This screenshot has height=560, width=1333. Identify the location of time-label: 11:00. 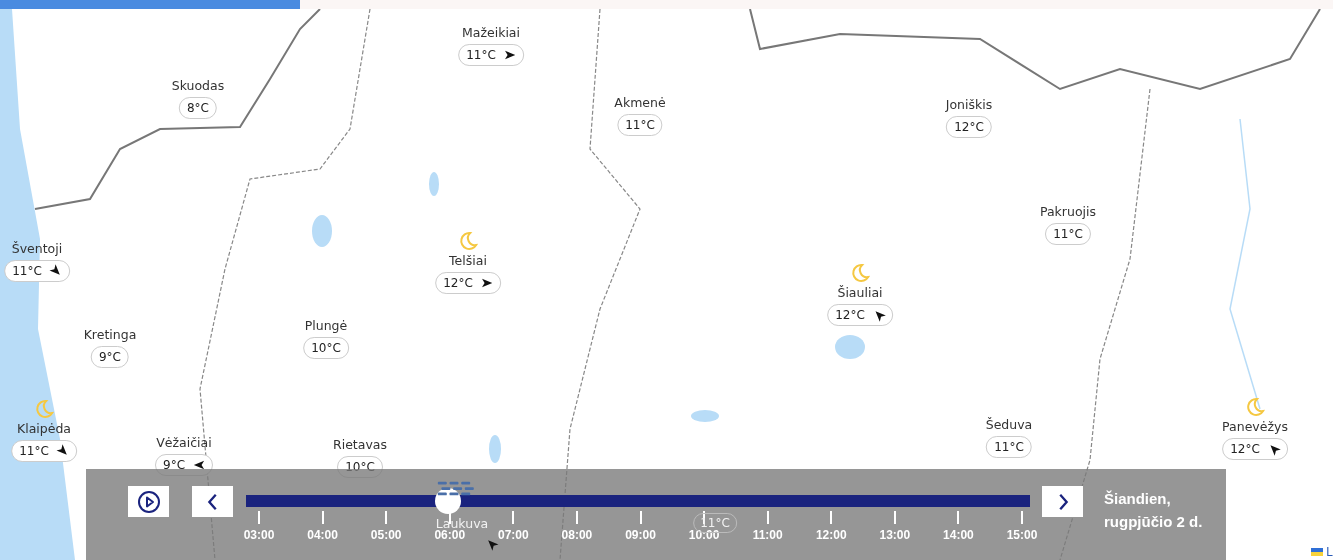
(767, 535).